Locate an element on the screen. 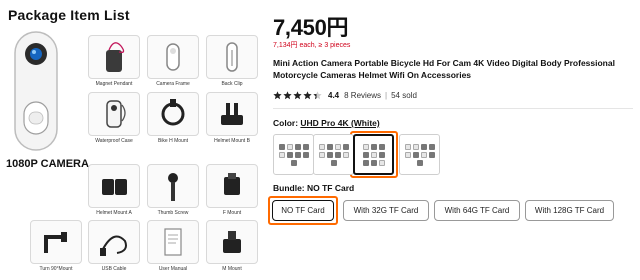 This screenshot has width=640, height=280. item-caption: Turn 90°Mount is located at coordinates (56, 269).